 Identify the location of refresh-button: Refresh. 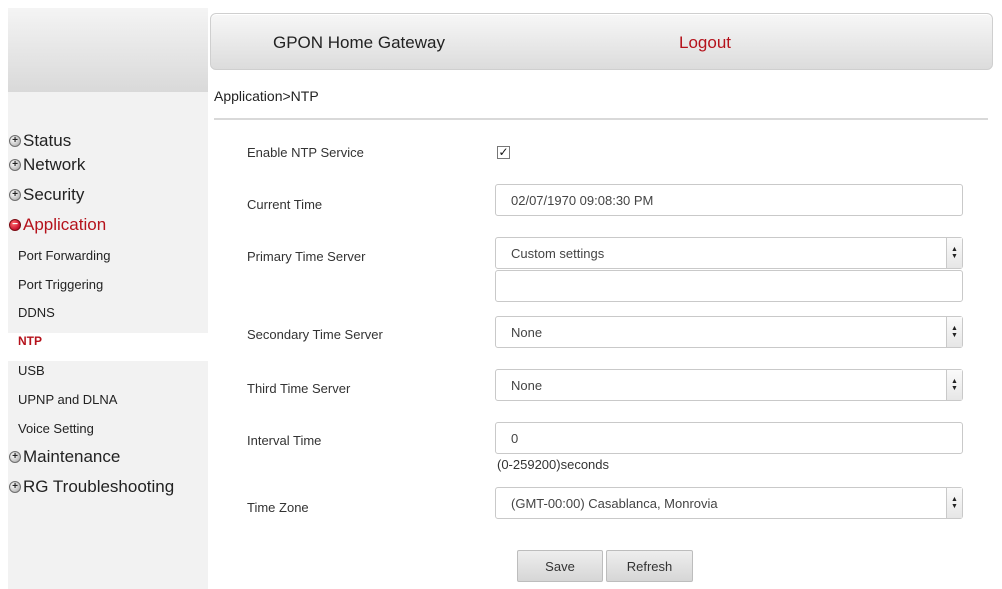
(649, 566).